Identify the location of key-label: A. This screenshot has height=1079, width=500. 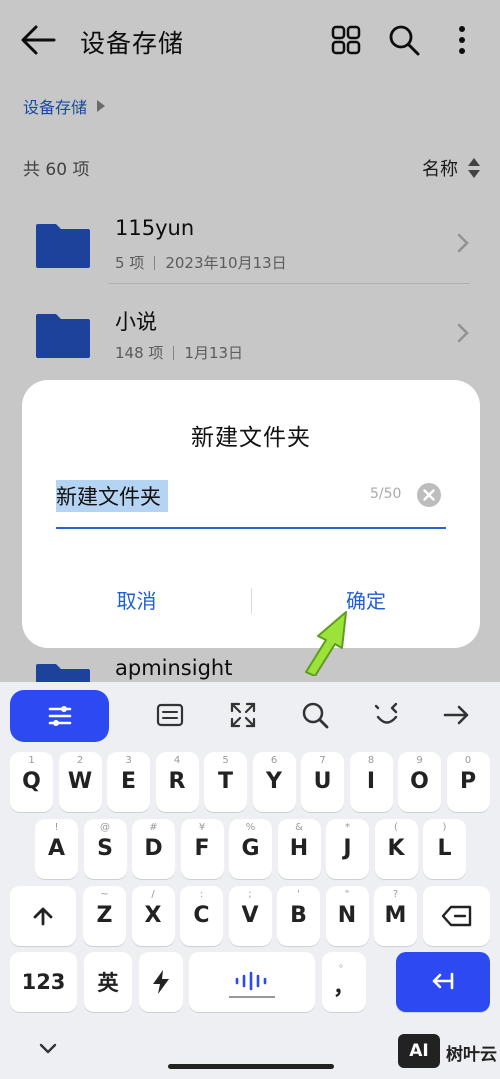
(56, 848).